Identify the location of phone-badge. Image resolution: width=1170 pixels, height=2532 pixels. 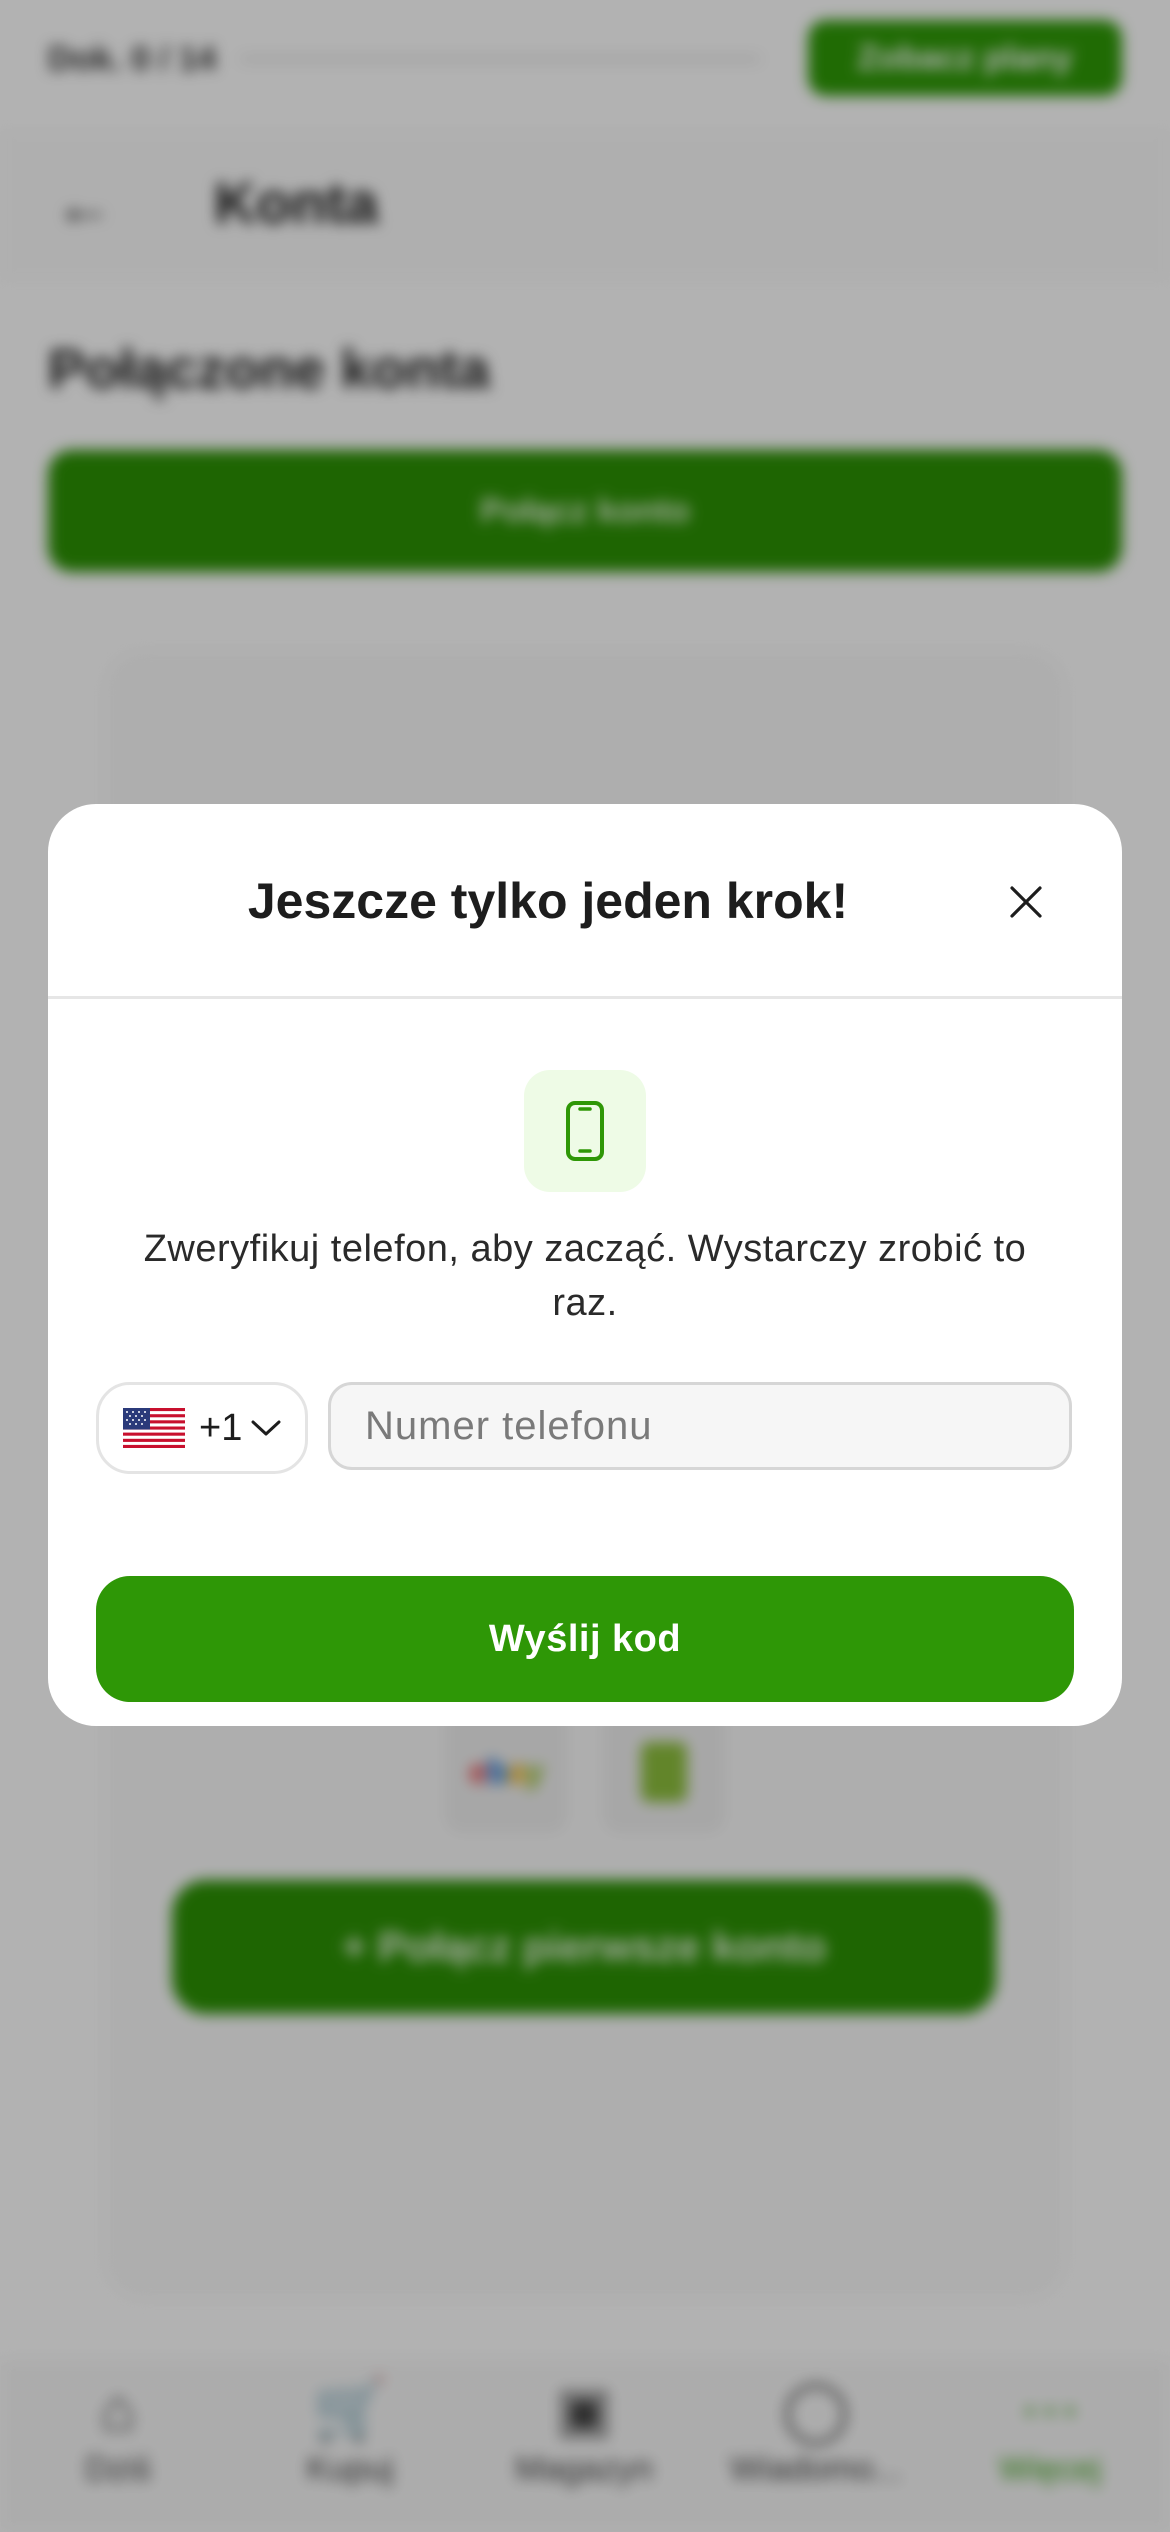
(585, 1131).